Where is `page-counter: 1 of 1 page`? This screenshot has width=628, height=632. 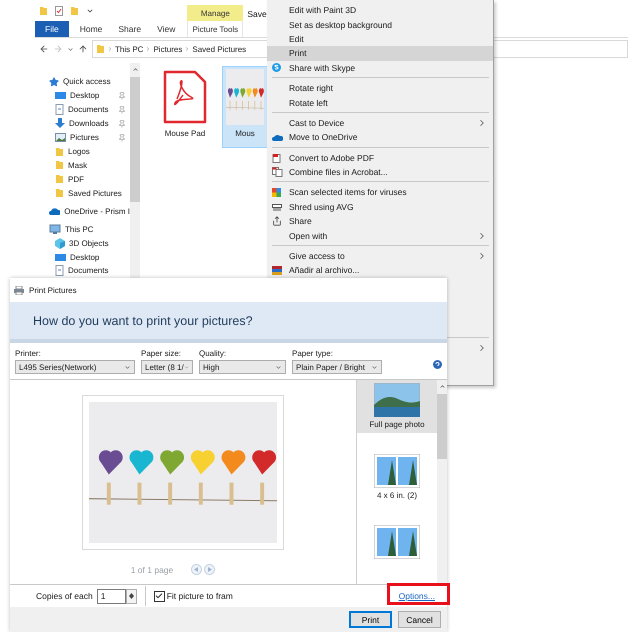
page-counter: 1 of 1 page is located at coordinates (152, 569).